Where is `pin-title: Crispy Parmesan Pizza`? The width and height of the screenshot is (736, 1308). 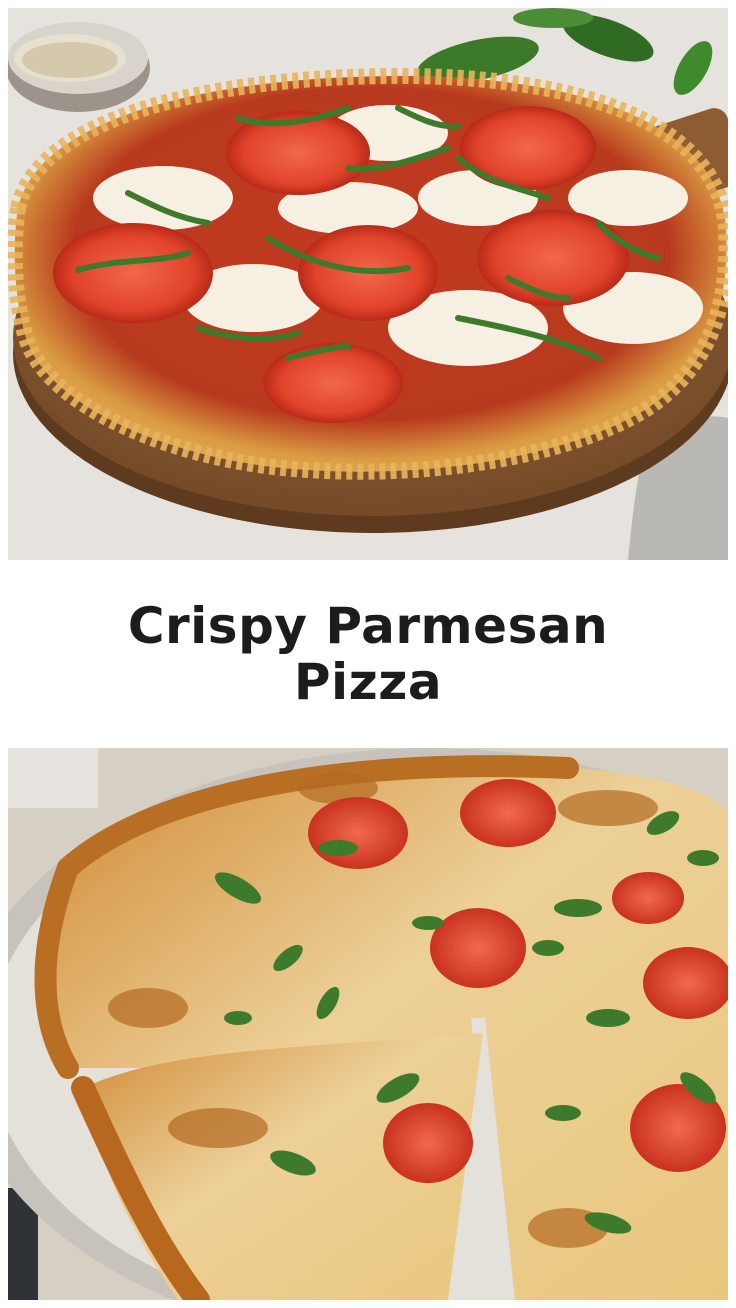 pin-title: Crispy Parmesan Pizza is located at coordinates (368, 654).